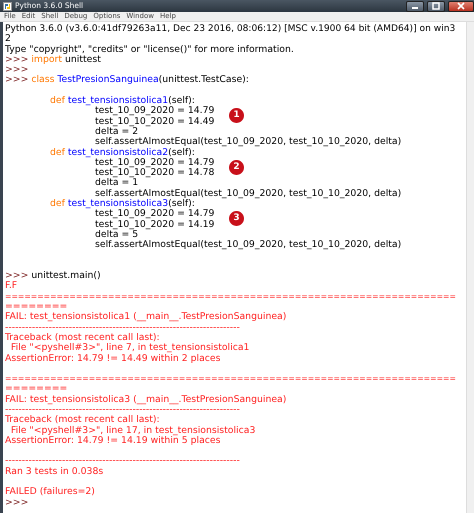 This screenshot has height=513, width=474. What do you see at coordinates (149, 49) in the screenshot?
I see `code-line: Type "copyright", "credits" or "license()" for more information.` at bounding box center [149, 49].